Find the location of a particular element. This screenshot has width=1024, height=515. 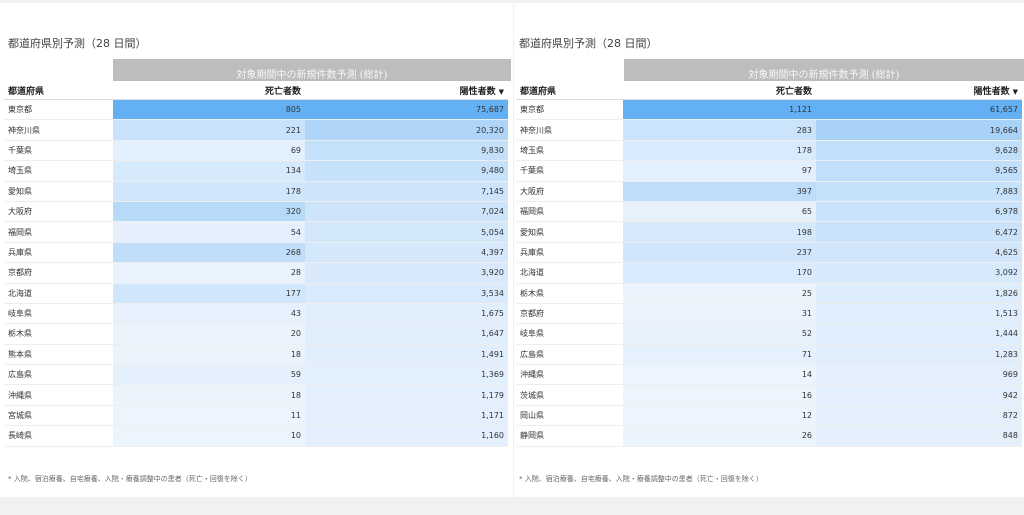

table-row: 広島県 71 1,283 is located at coordinates (769, 355).